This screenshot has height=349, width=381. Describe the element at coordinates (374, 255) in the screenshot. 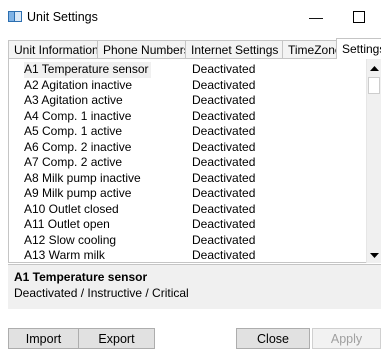

I see `scroll-down-arrow-icon` at that location.